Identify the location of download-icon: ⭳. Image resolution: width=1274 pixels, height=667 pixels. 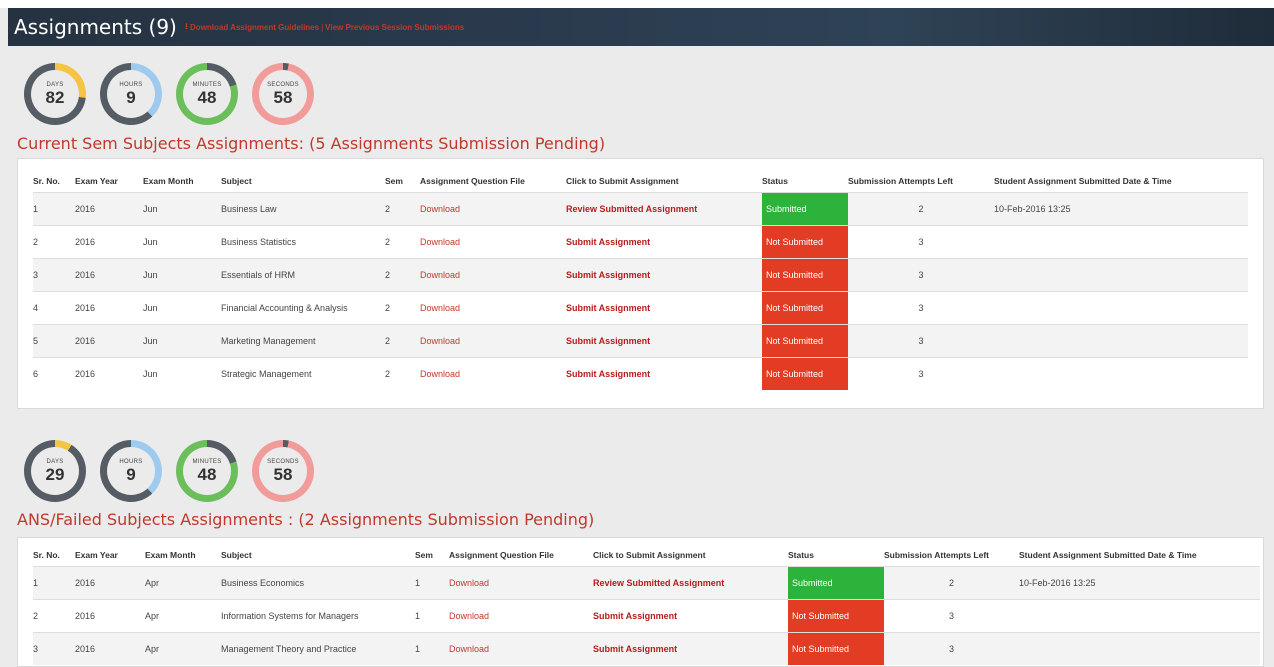
(186, 26).